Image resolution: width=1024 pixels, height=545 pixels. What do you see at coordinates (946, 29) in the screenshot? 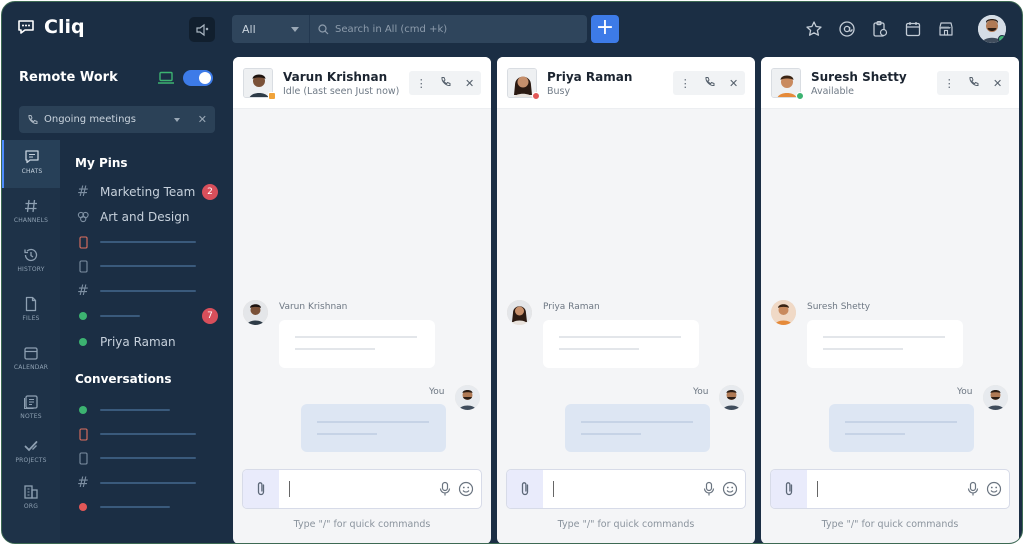
I see `store-icon` at bounding box center [946, 29].